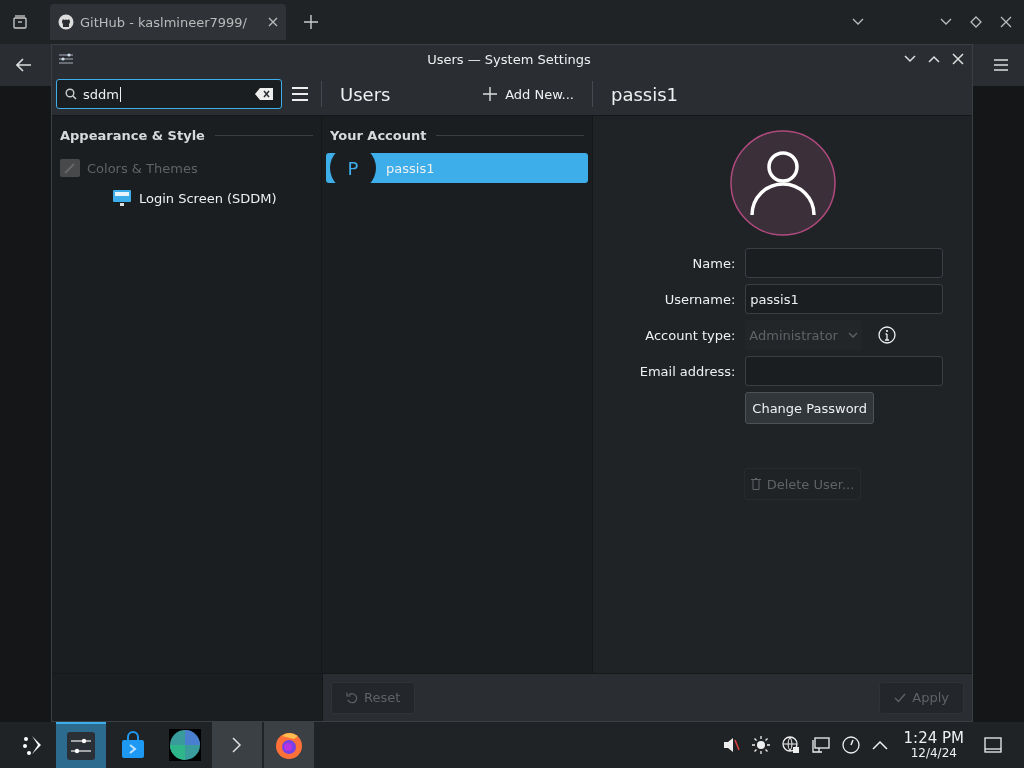 The width and height of the screenshot is (1024, 768). I want to click on user-name: passis1, so click(410, 168).